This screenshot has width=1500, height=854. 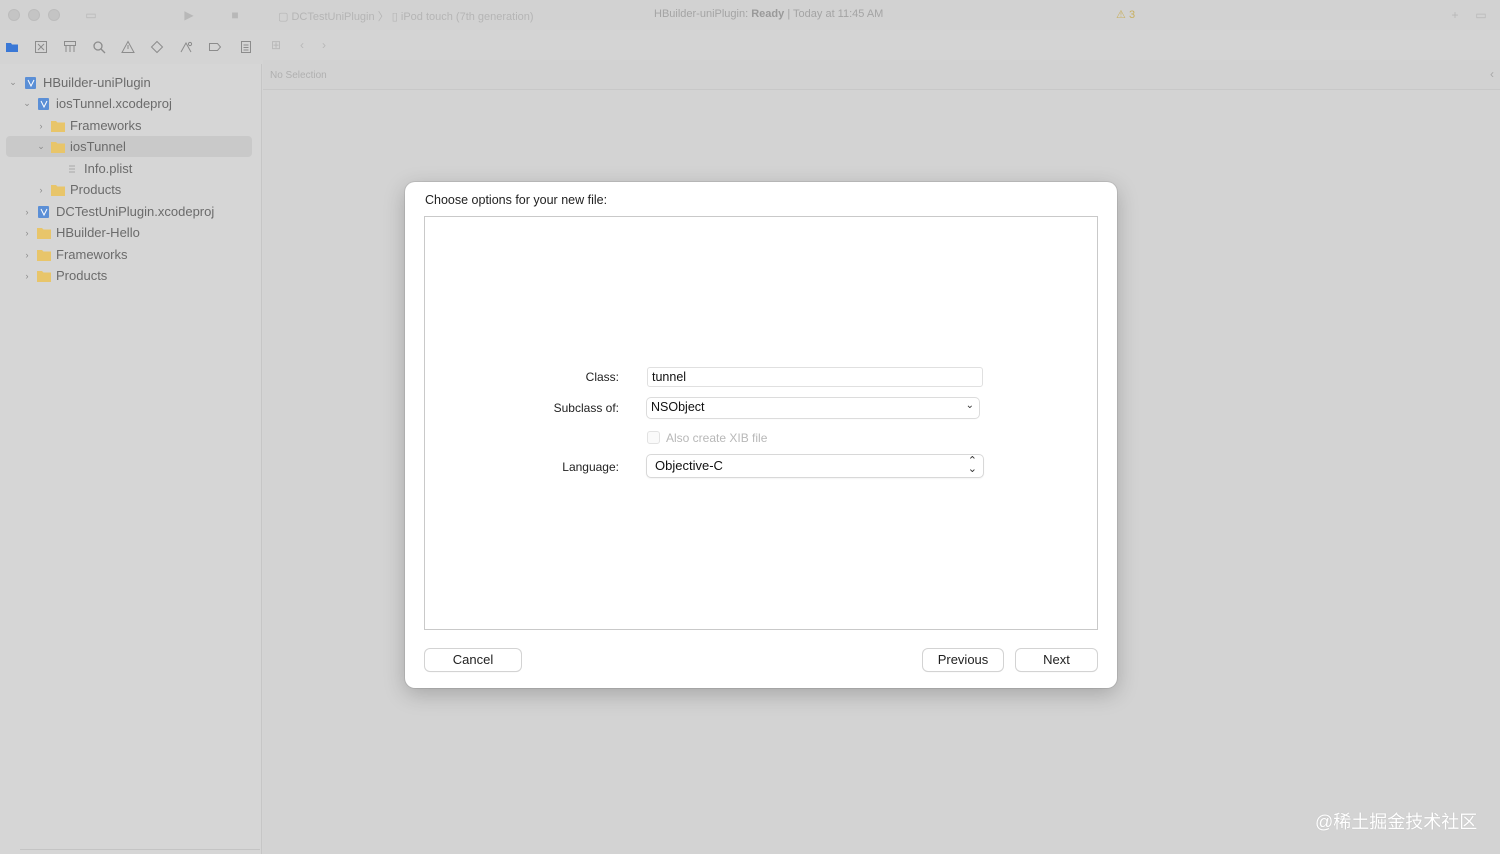 I want to click on class-name-field: tunnel, so click(x=815, y=377).